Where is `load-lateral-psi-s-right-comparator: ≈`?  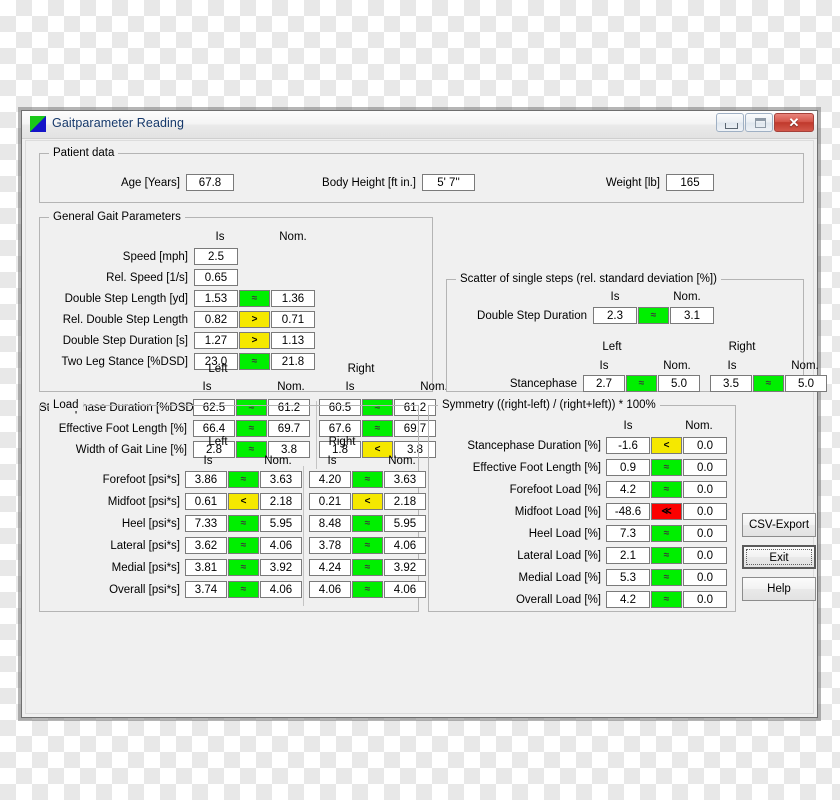 load-lateral-psi-s-right-comparator: ≈ is located at coordinates (367, 545).